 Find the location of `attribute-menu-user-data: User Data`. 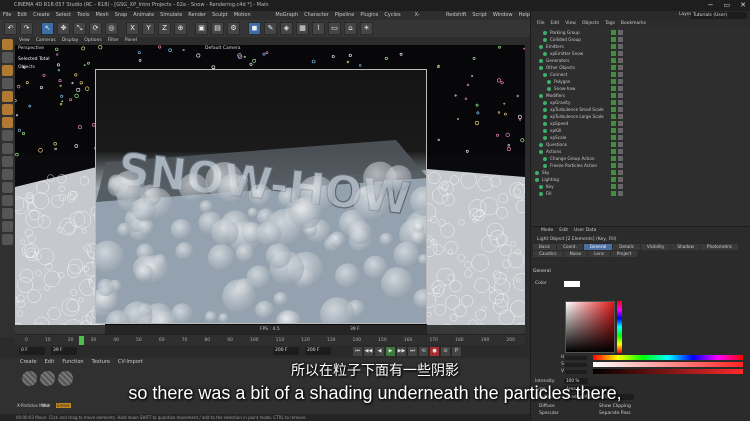

attribute-menu-user-data: User Data is located at coordinates (585, 231).